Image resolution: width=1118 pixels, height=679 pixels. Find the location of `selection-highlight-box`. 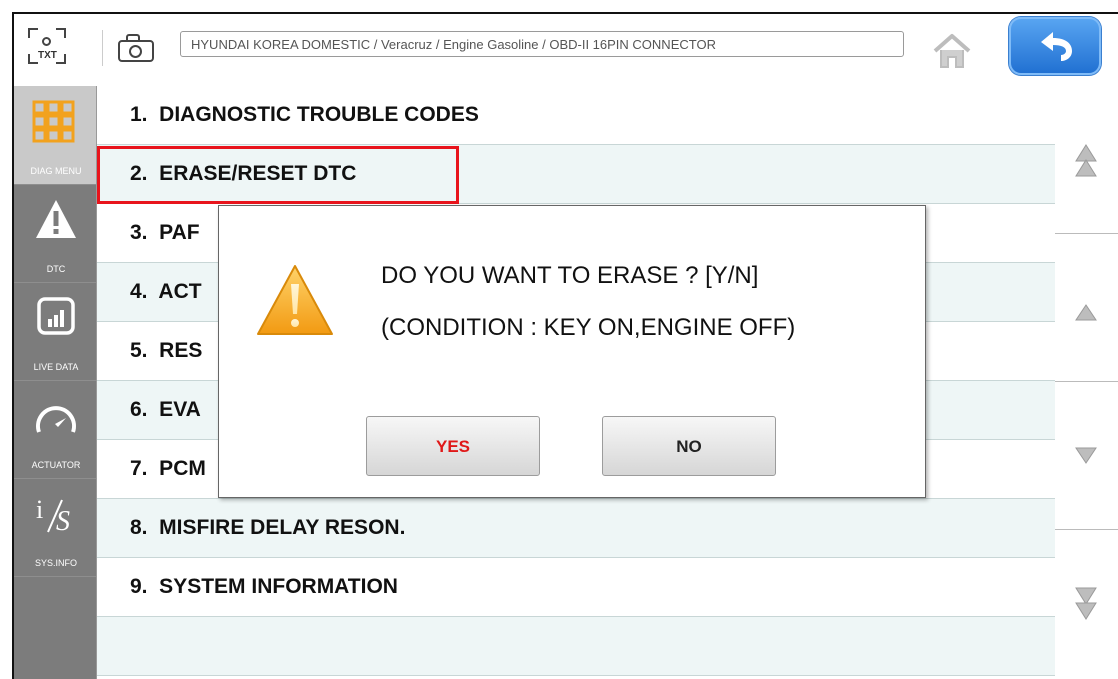

selection-highlight-box is located at coordinates (278, 175).